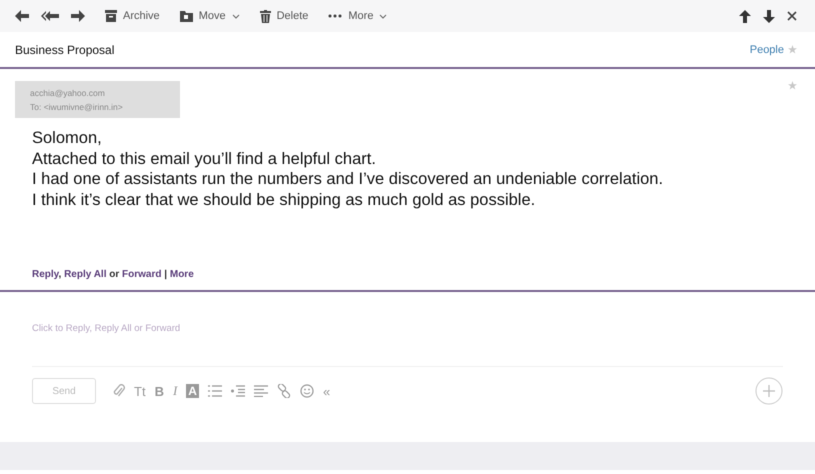  What do you see at coordinates (237, 391) in the screenshot?
I see `indent-icon` at bounding box center [237, 391].